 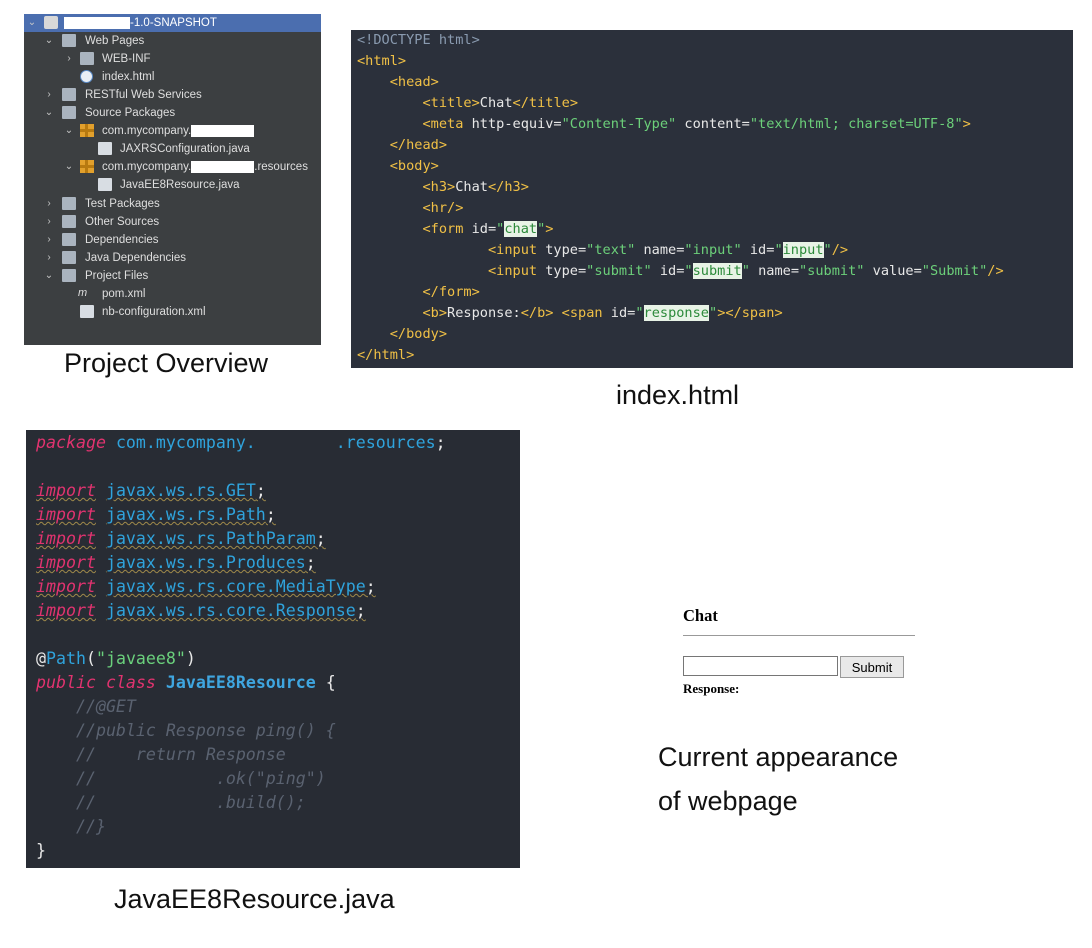 I want to click on tree-item-label: WEB-INF, so click(x=126, y=59).